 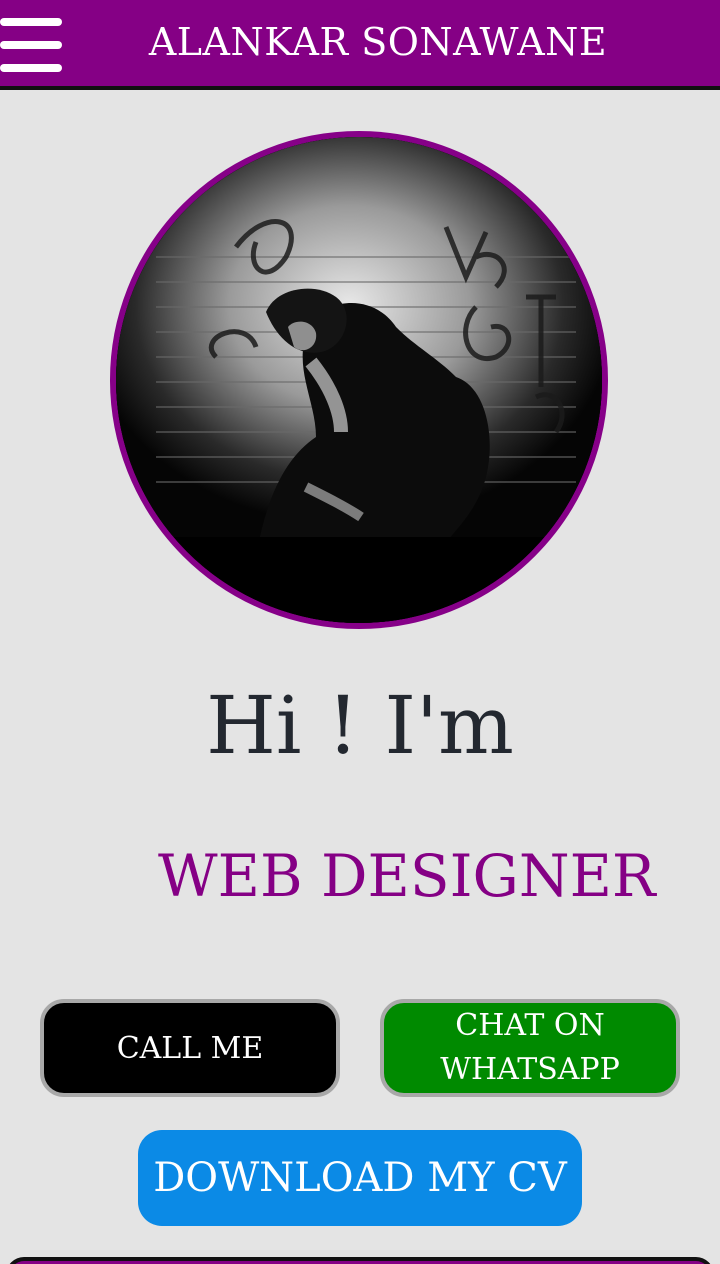 I want to click on role-title: WEB DESIGNER, so click(x=407, y=876).